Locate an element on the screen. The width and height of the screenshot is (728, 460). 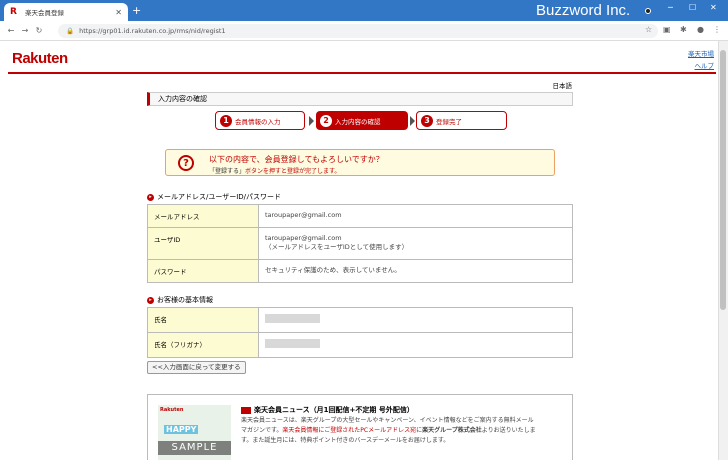
password-value: セキュリティ保護のため、表示していません。 is located at coordinates (415, 271).